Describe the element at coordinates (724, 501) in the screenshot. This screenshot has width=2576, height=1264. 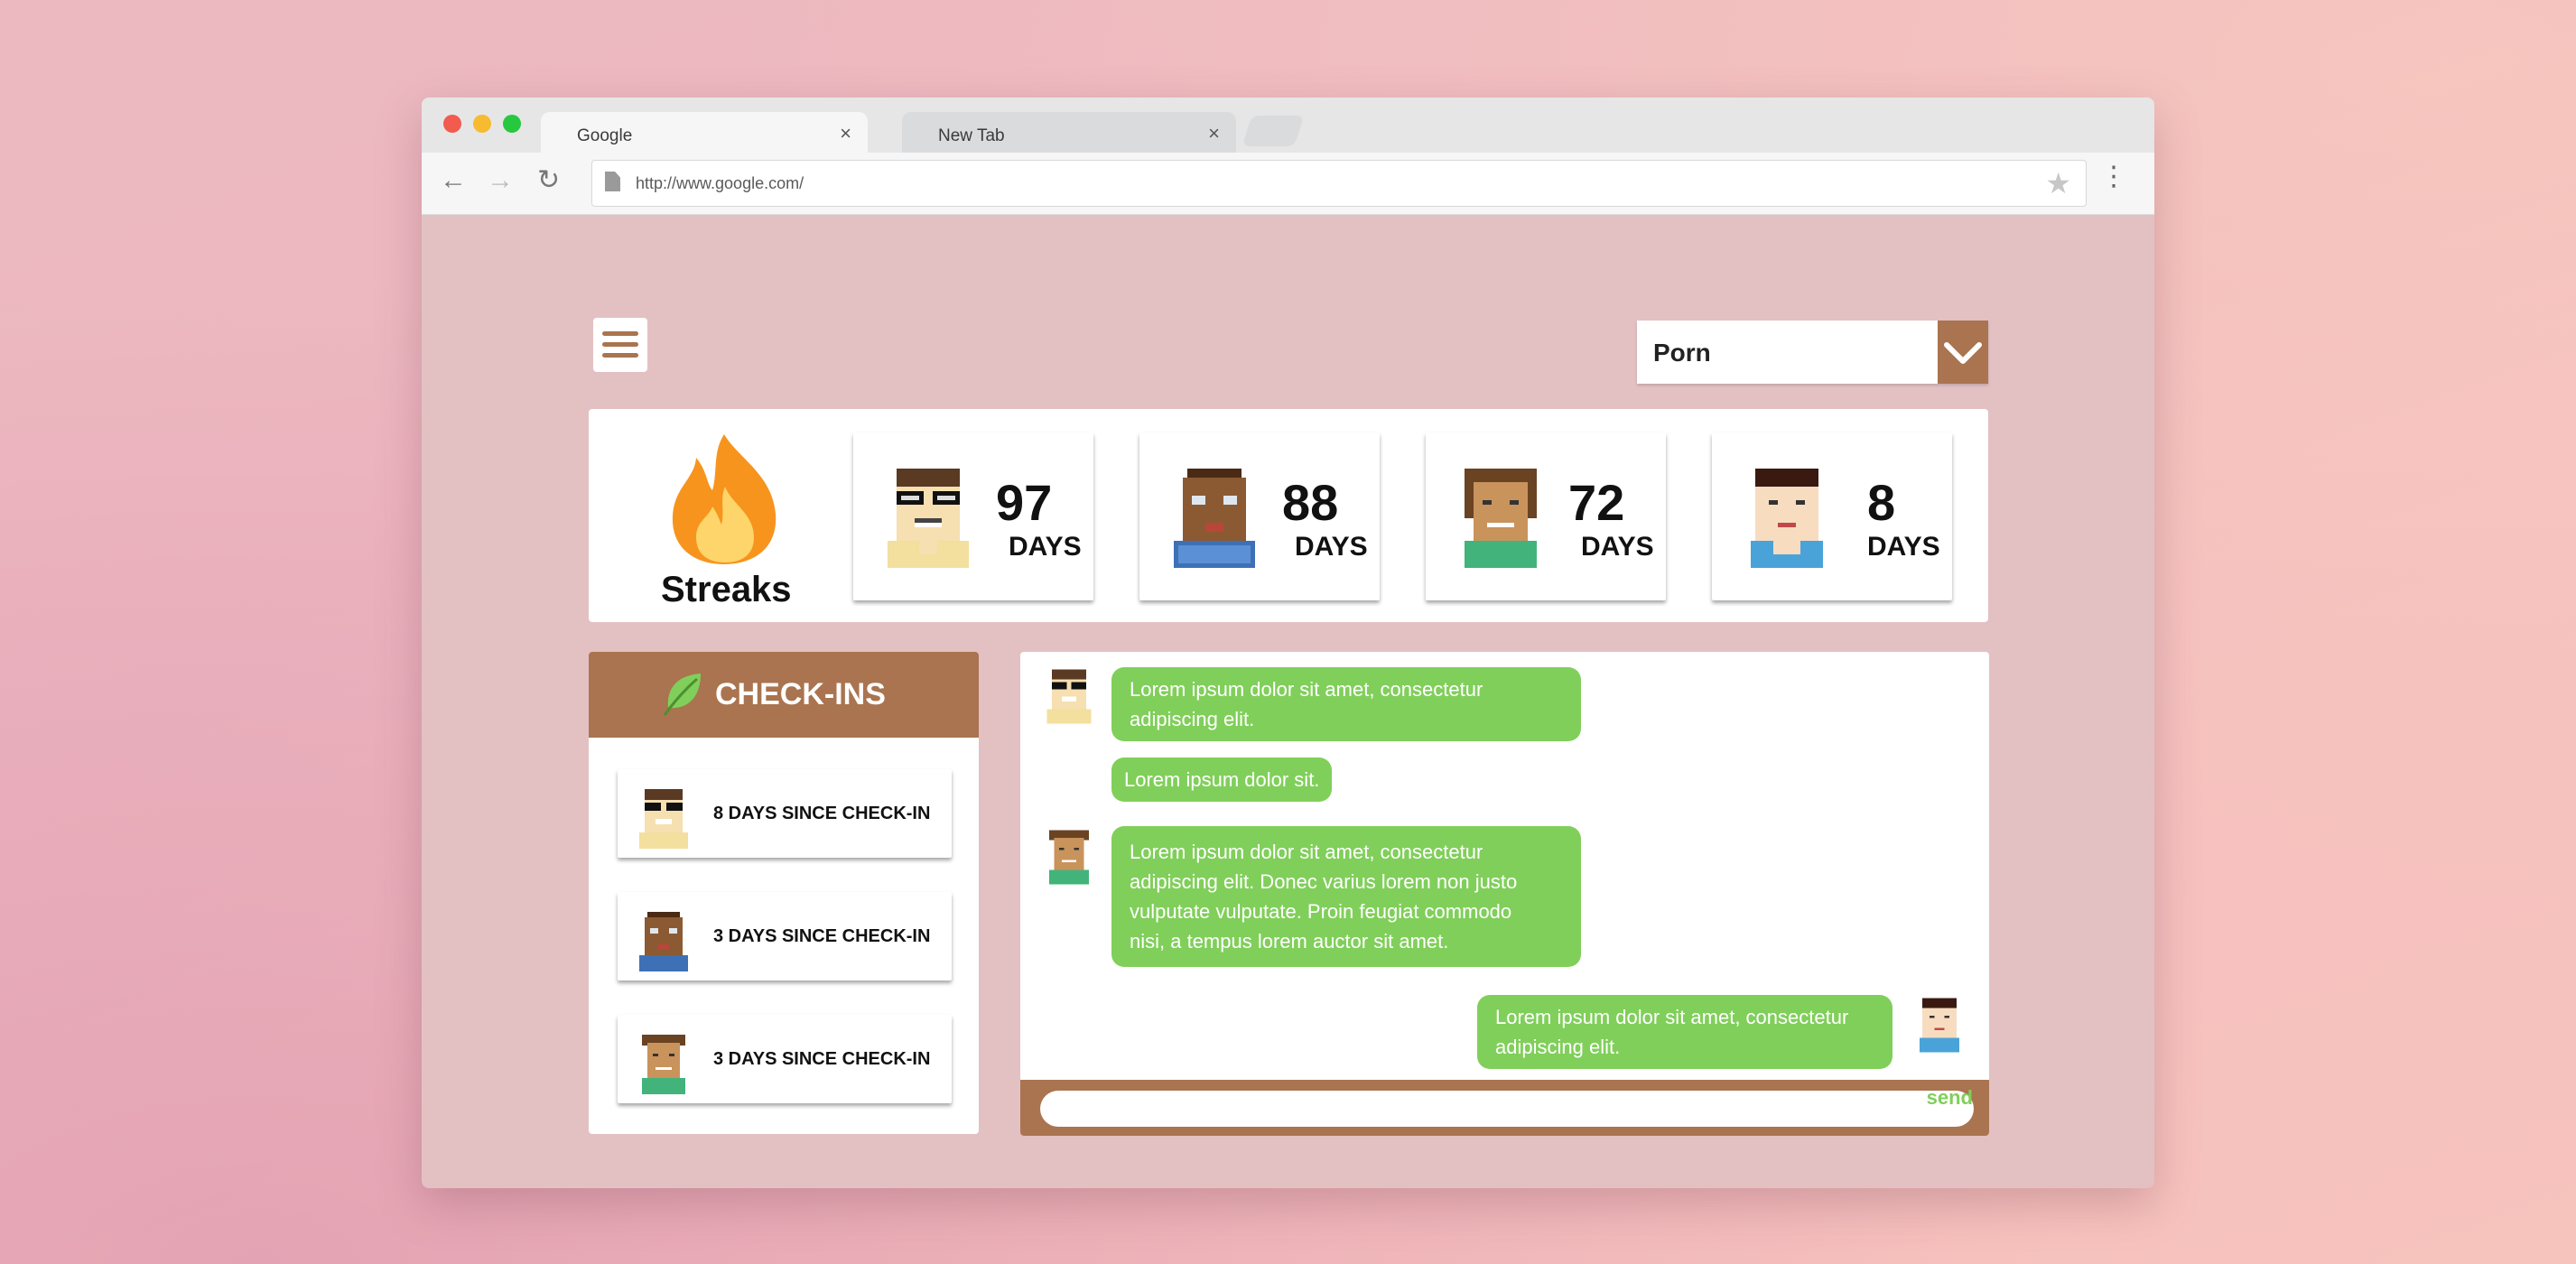
I see `flame-icon` at that location.